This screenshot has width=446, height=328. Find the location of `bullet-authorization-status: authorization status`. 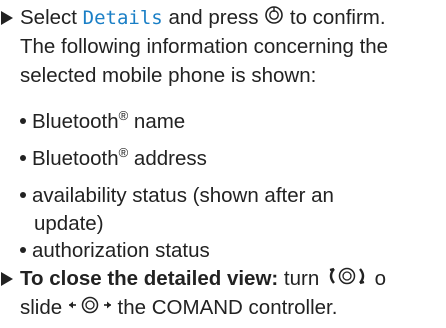

bullet-authorization-status: authorization status is located at coordinates (115, 250).